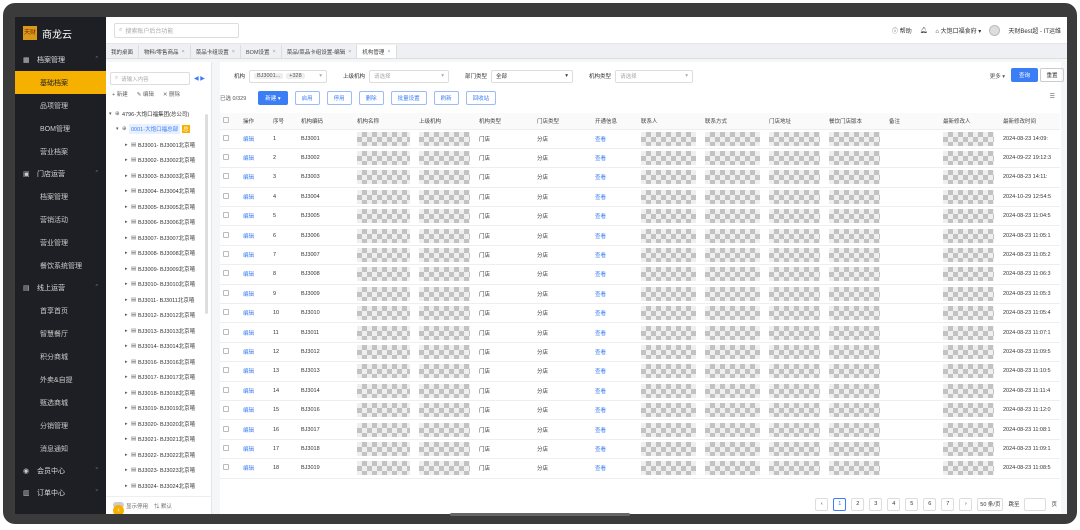 This screenshot has width=1080, height=530. Describe the element at coordinates (156, 440) in the screenshot. I see `tree-node: ▸ ▤ BJ3021- BJ3021北京嘻` at that location.